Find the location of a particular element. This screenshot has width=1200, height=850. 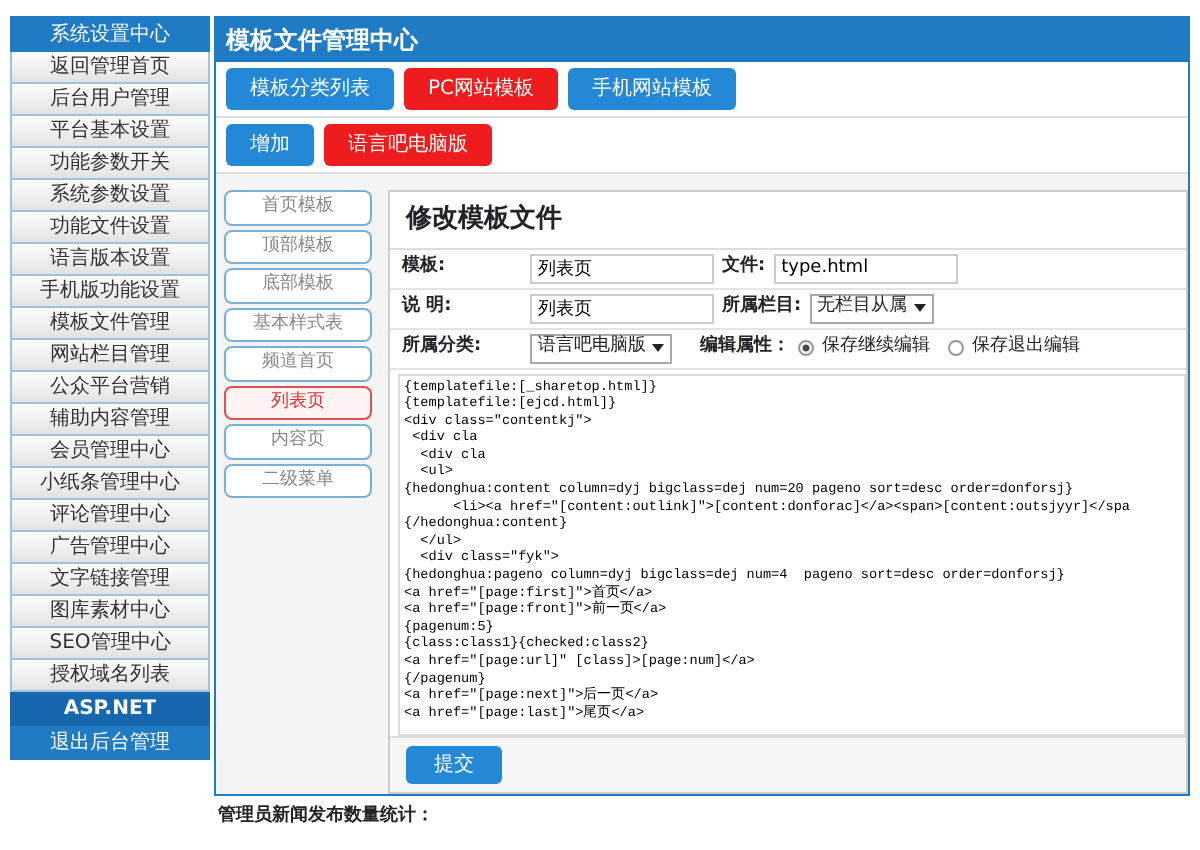

template-item: 列表页 is located at coordinates (298, 402).